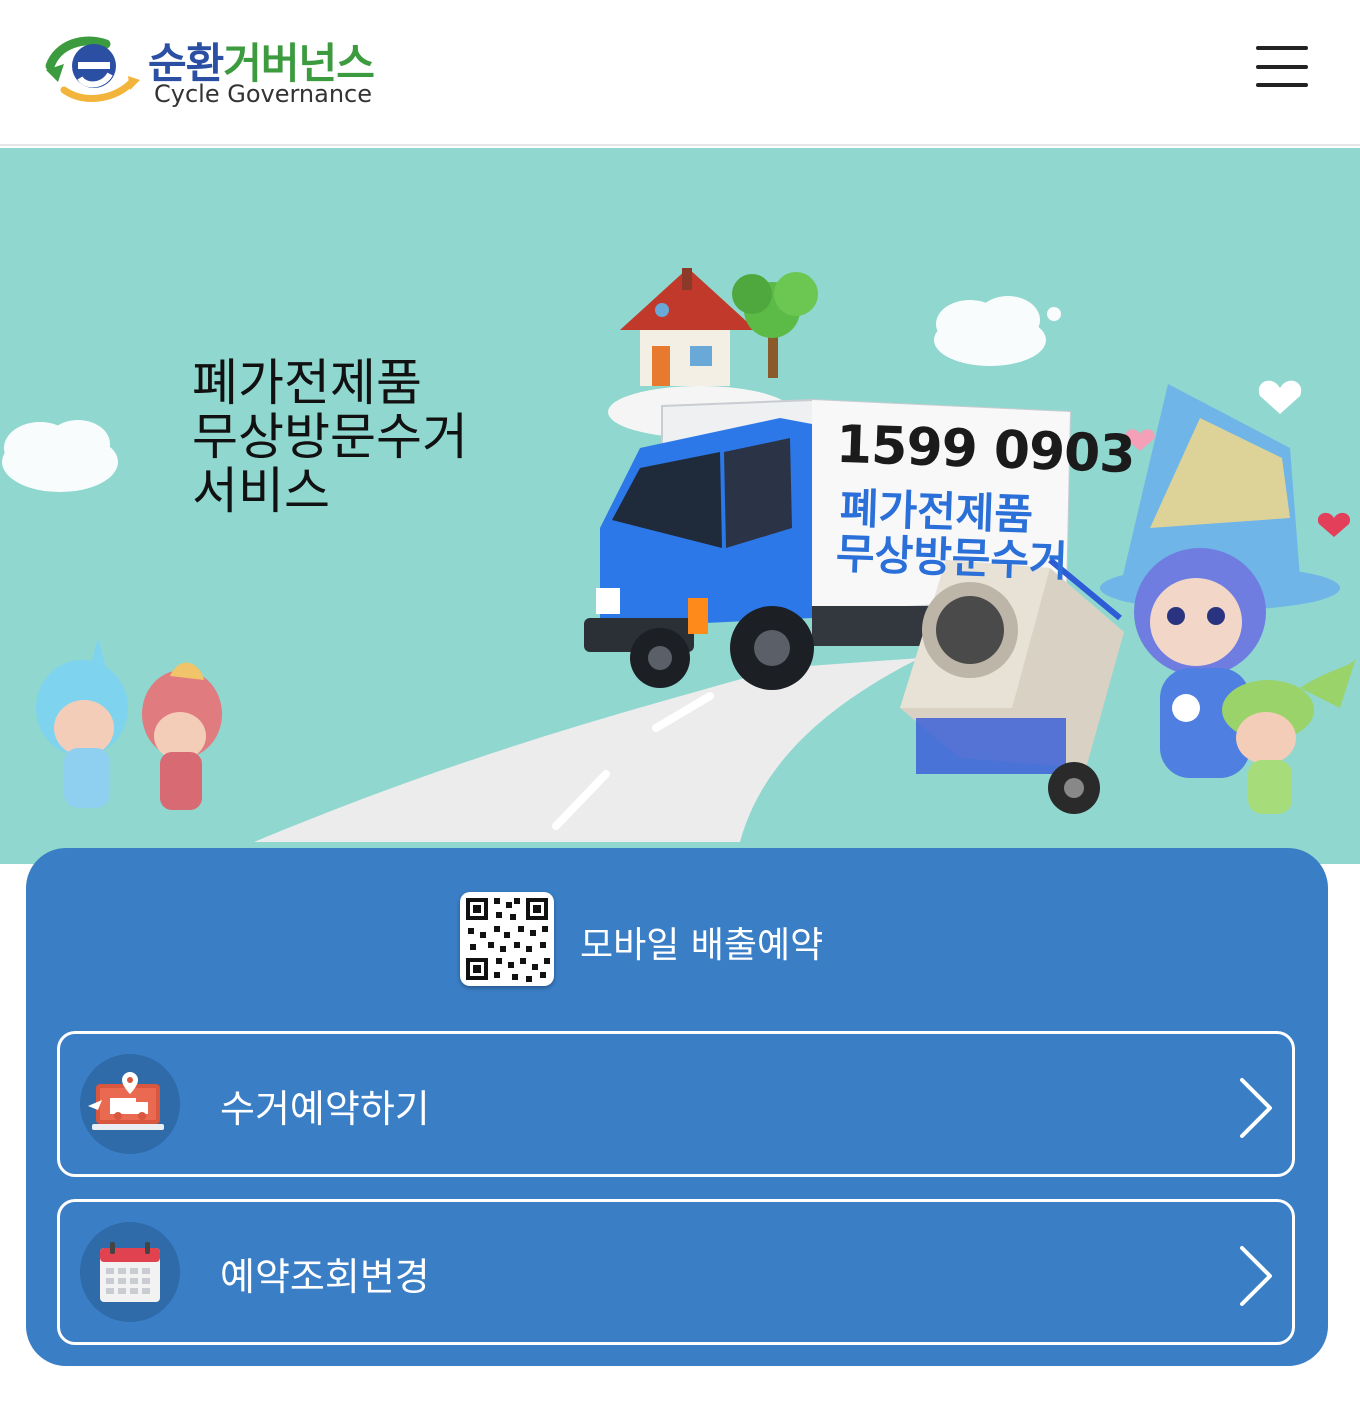  I want to click on qr-code-graphic, so click(508, 940).